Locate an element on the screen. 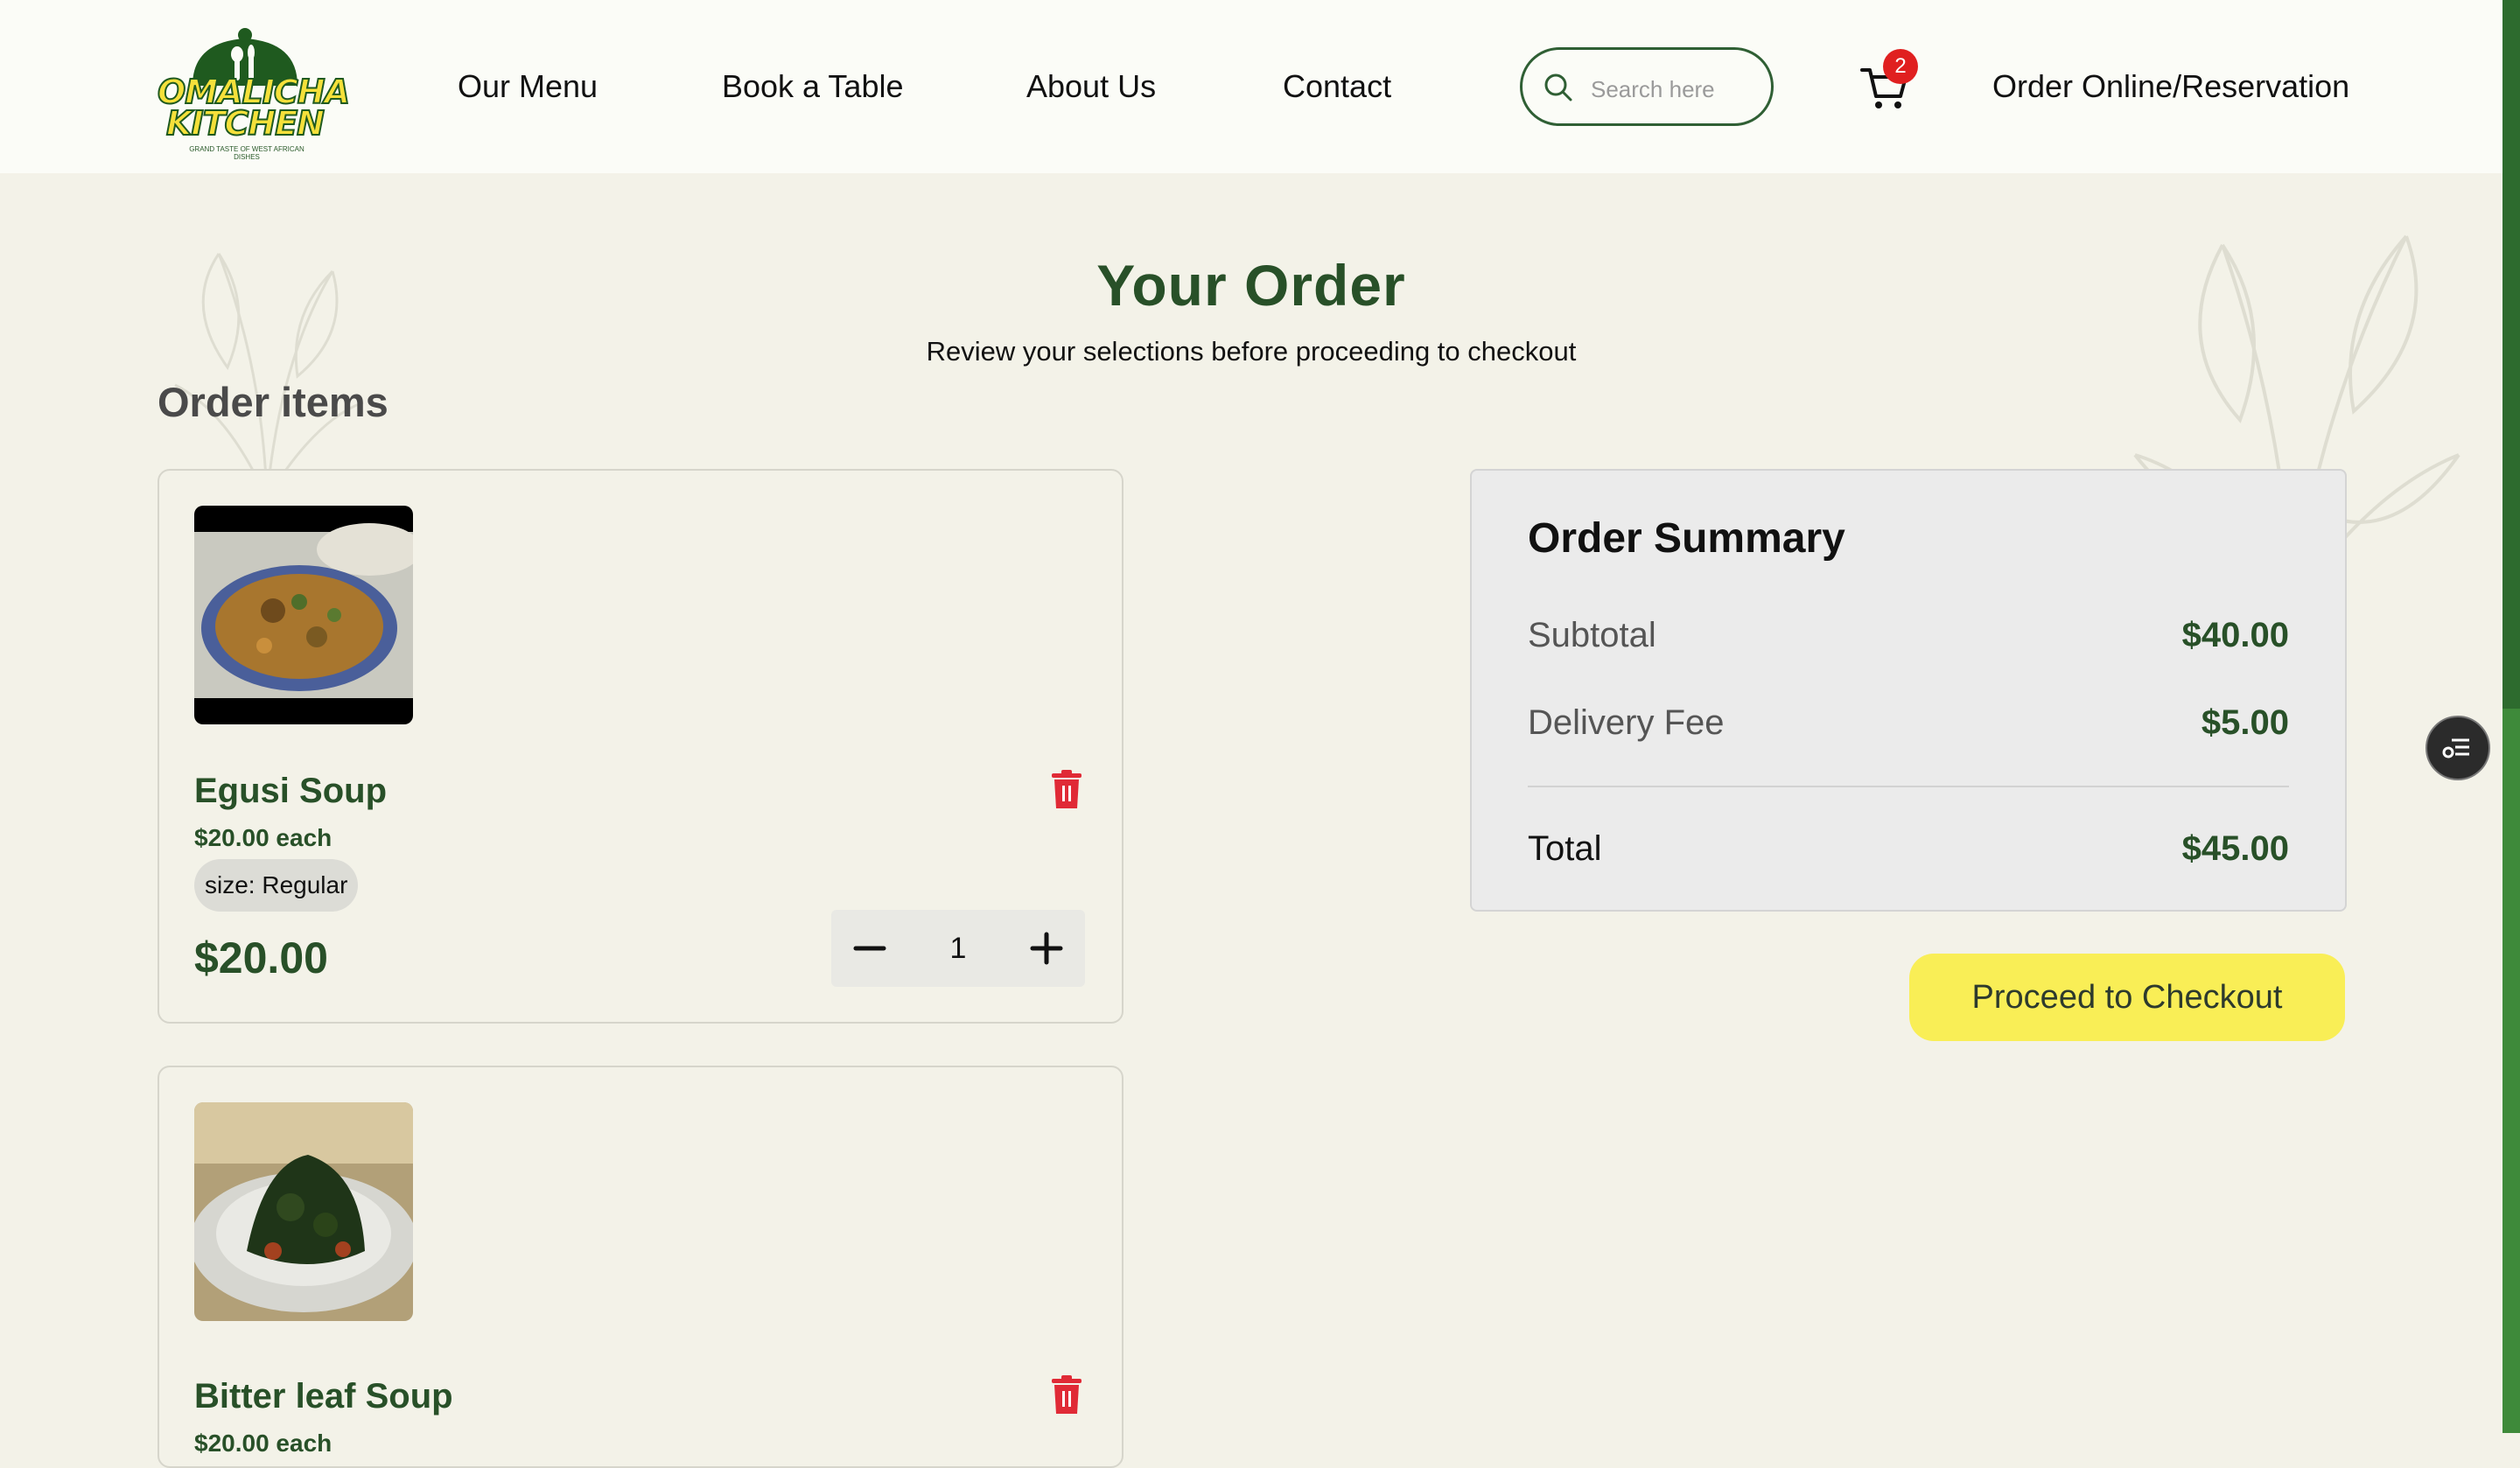 The width and height of the screenshot is (2520, 1468). search-box is located at coordinates (1647, 86).